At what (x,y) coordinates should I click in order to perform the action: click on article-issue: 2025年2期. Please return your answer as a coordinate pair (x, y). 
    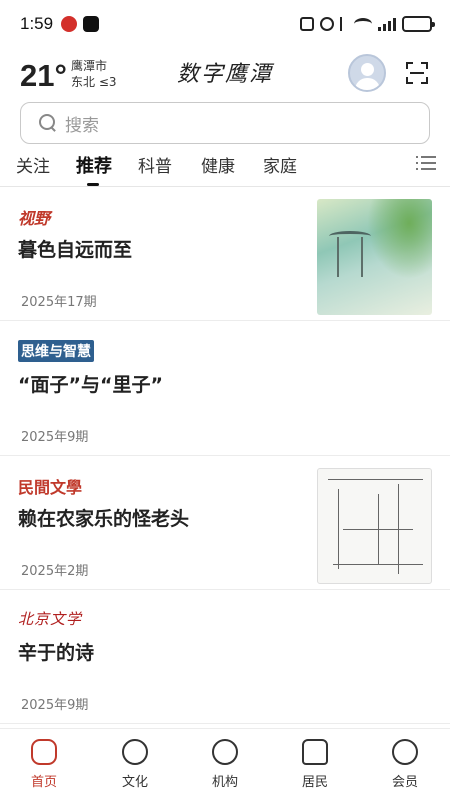
    Looking at the image, I should click on (55, 571).